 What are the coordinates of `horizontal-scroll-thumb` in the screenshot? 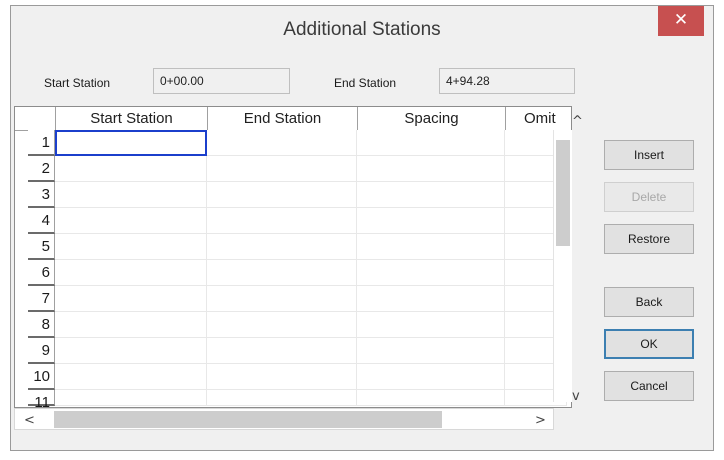 It's located at (248, 419).